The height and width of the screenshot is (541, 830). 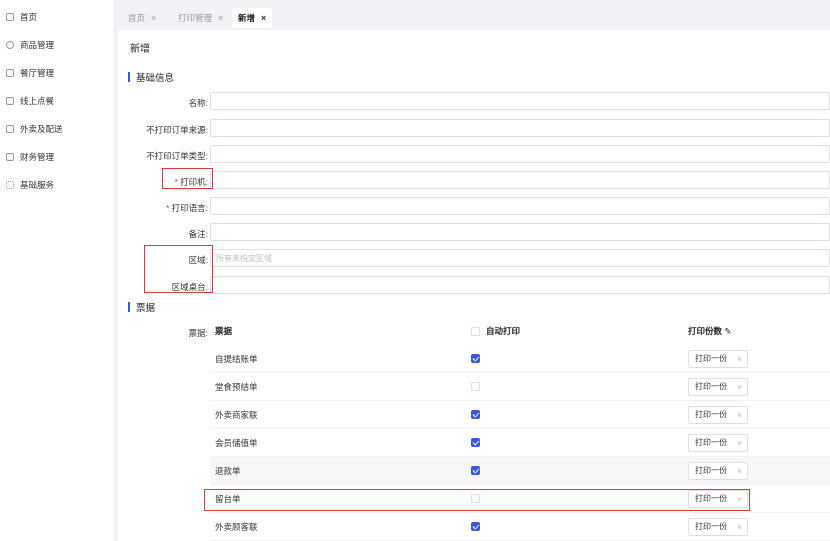 I want to click on sidebar-item-online-order: 线上点餐, so click(x=30, y=101).